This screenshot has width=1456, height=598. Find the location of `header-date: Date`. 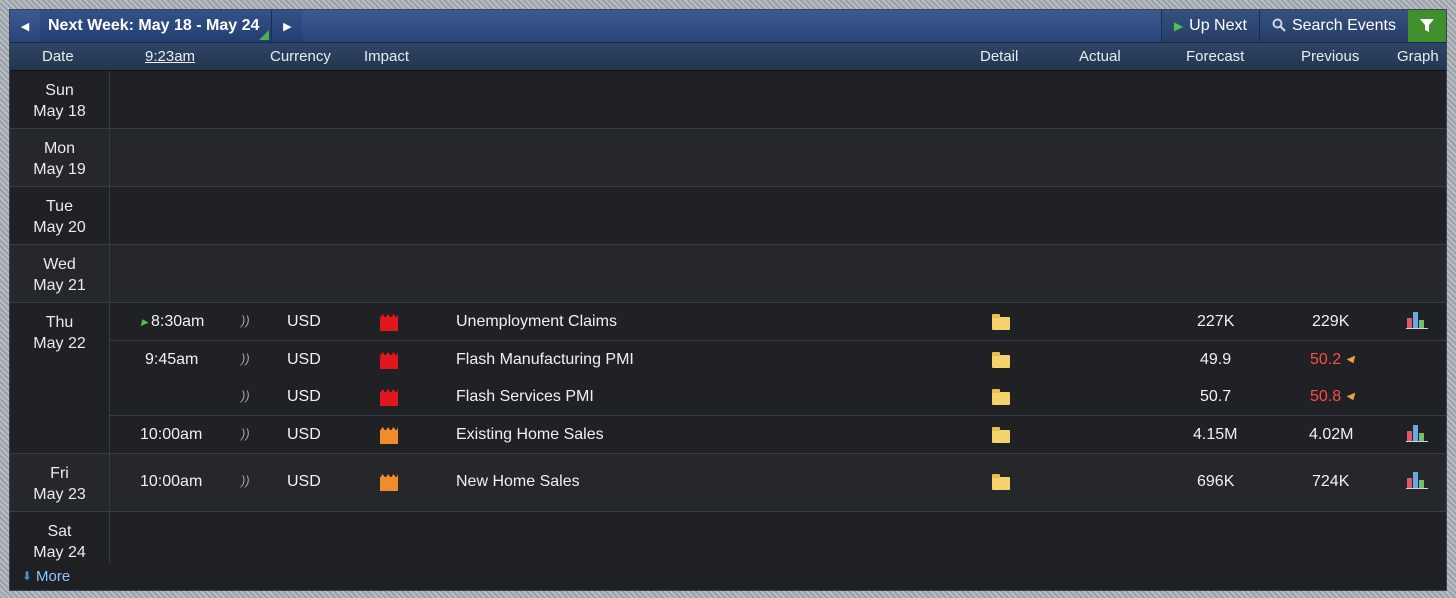

header-date: Date is located at coordinates (58, 56).